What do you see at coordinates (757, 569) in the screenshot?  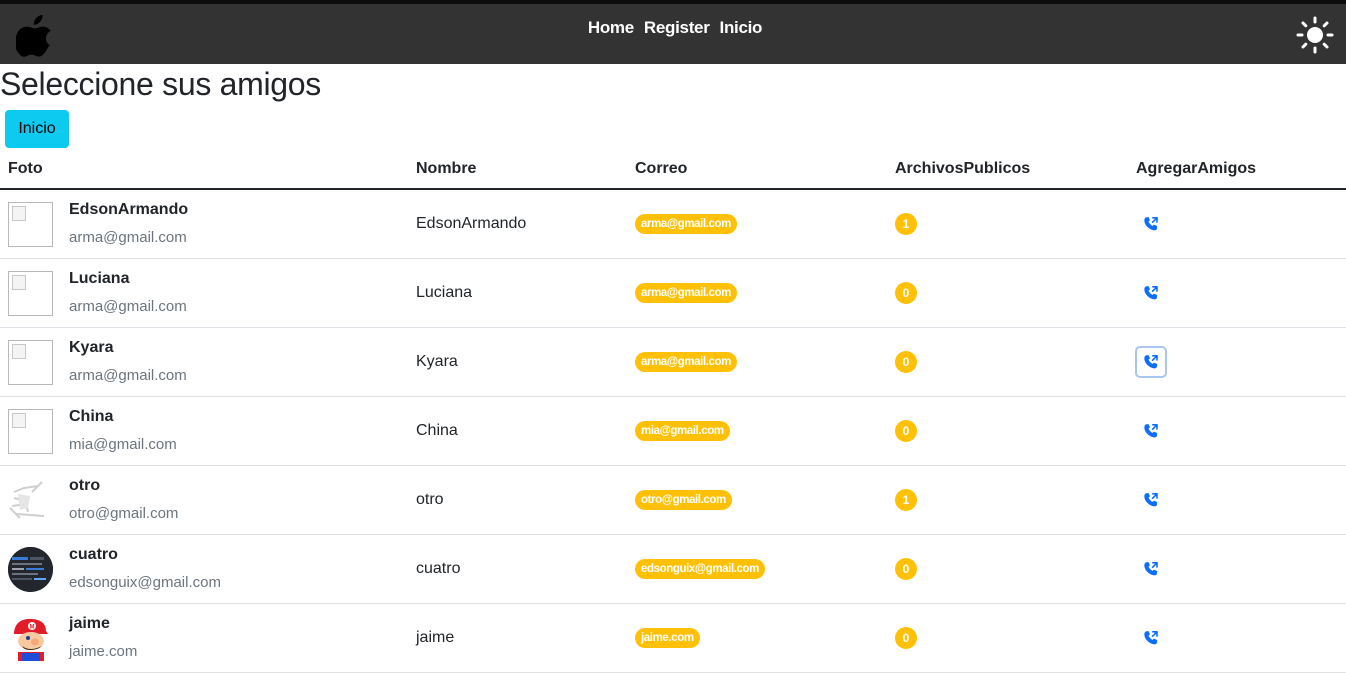 I see `correo-cell: edsonguix@gmail.com` at bounding box center [757, 569].